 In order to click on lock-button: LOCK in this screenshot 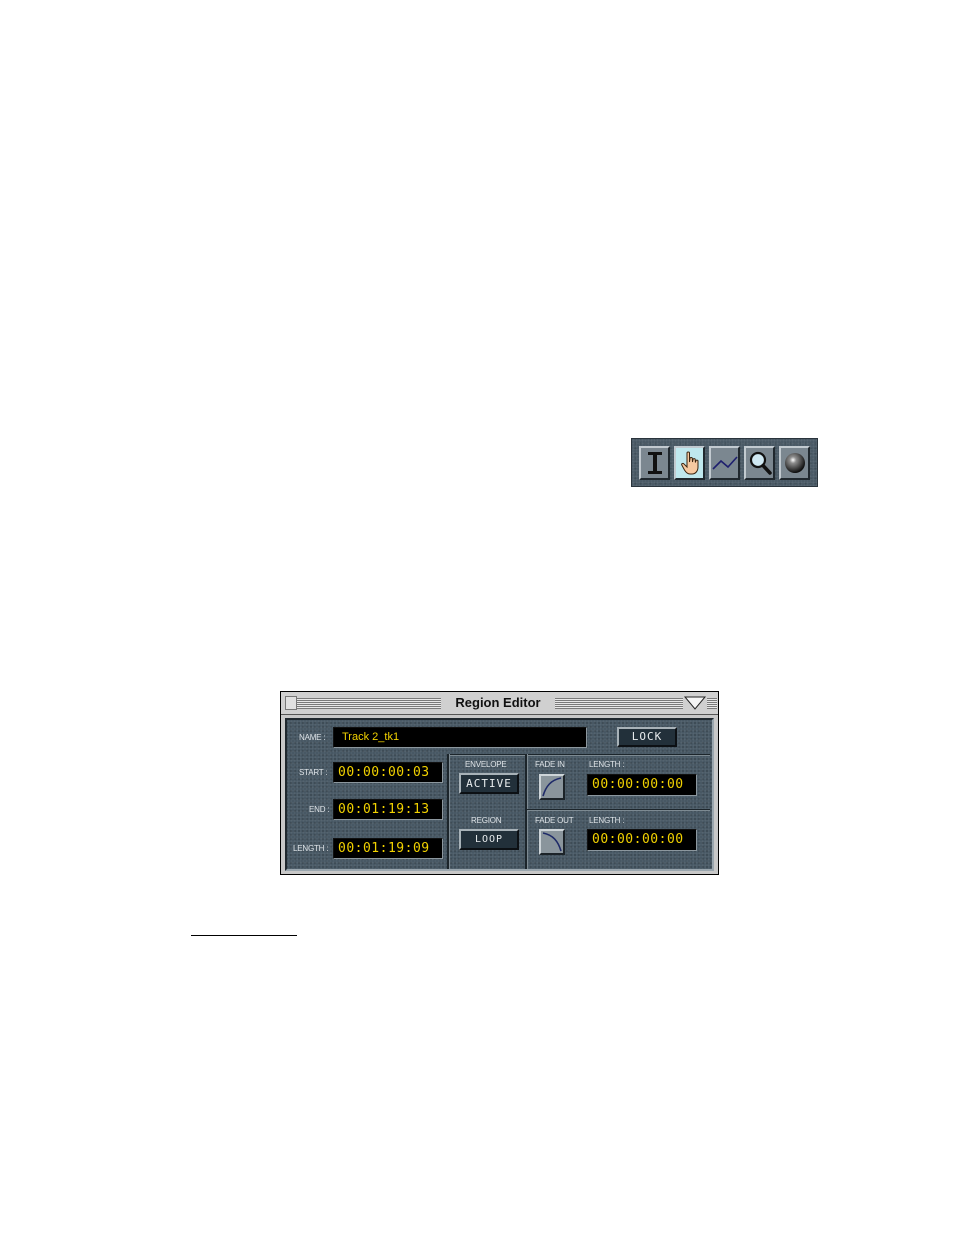, I will do `click(647, 737)`.